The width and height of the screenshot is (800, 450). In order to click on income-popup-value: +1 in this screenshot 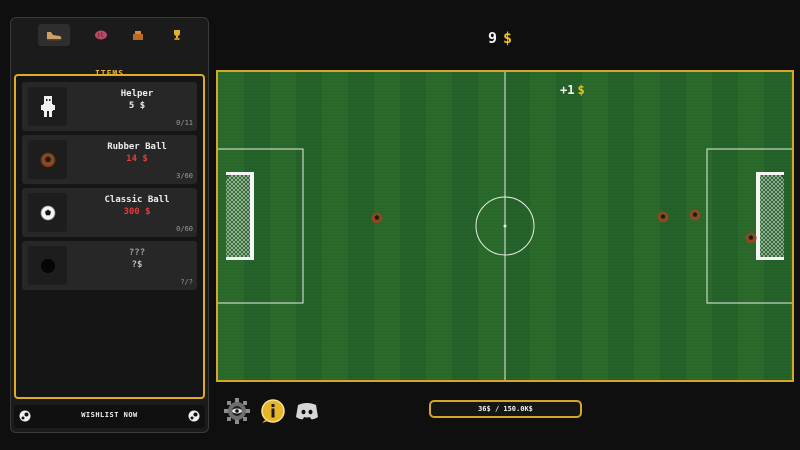, I will do `click(567, 90)`.